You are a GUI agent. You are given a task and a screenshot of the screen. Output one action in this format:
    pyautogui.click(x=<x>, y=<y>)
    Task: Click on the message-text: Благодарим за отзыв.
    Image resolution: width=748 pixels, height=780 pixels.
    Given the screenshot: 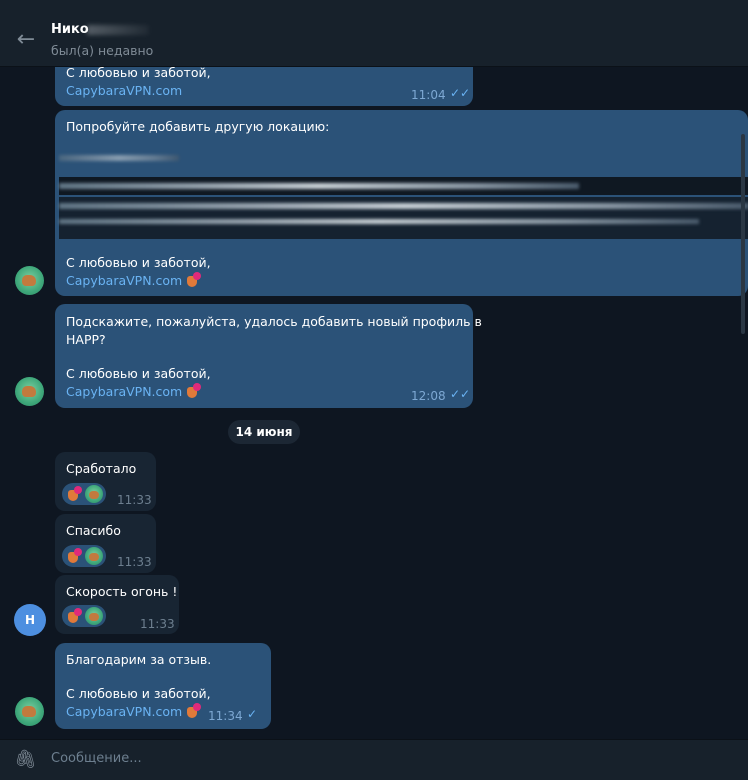 What is the action you would take?
    pyautogui.click(x=139, y=659)
    